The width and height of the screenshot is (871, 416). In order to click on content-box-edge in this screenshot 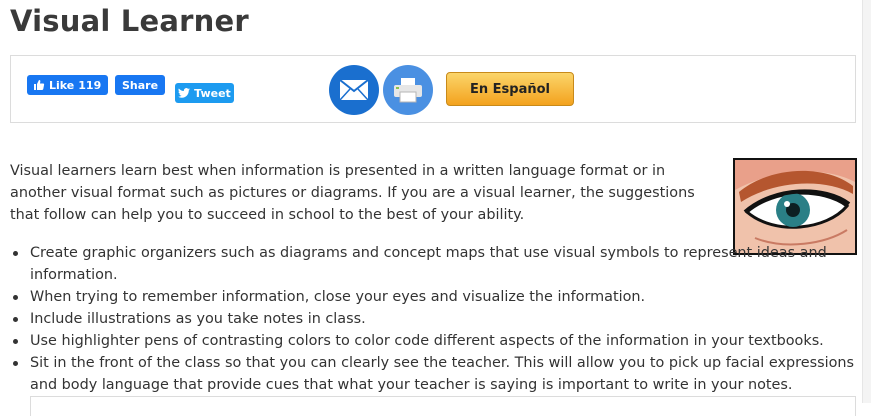, I will do `click(443, 406)`.